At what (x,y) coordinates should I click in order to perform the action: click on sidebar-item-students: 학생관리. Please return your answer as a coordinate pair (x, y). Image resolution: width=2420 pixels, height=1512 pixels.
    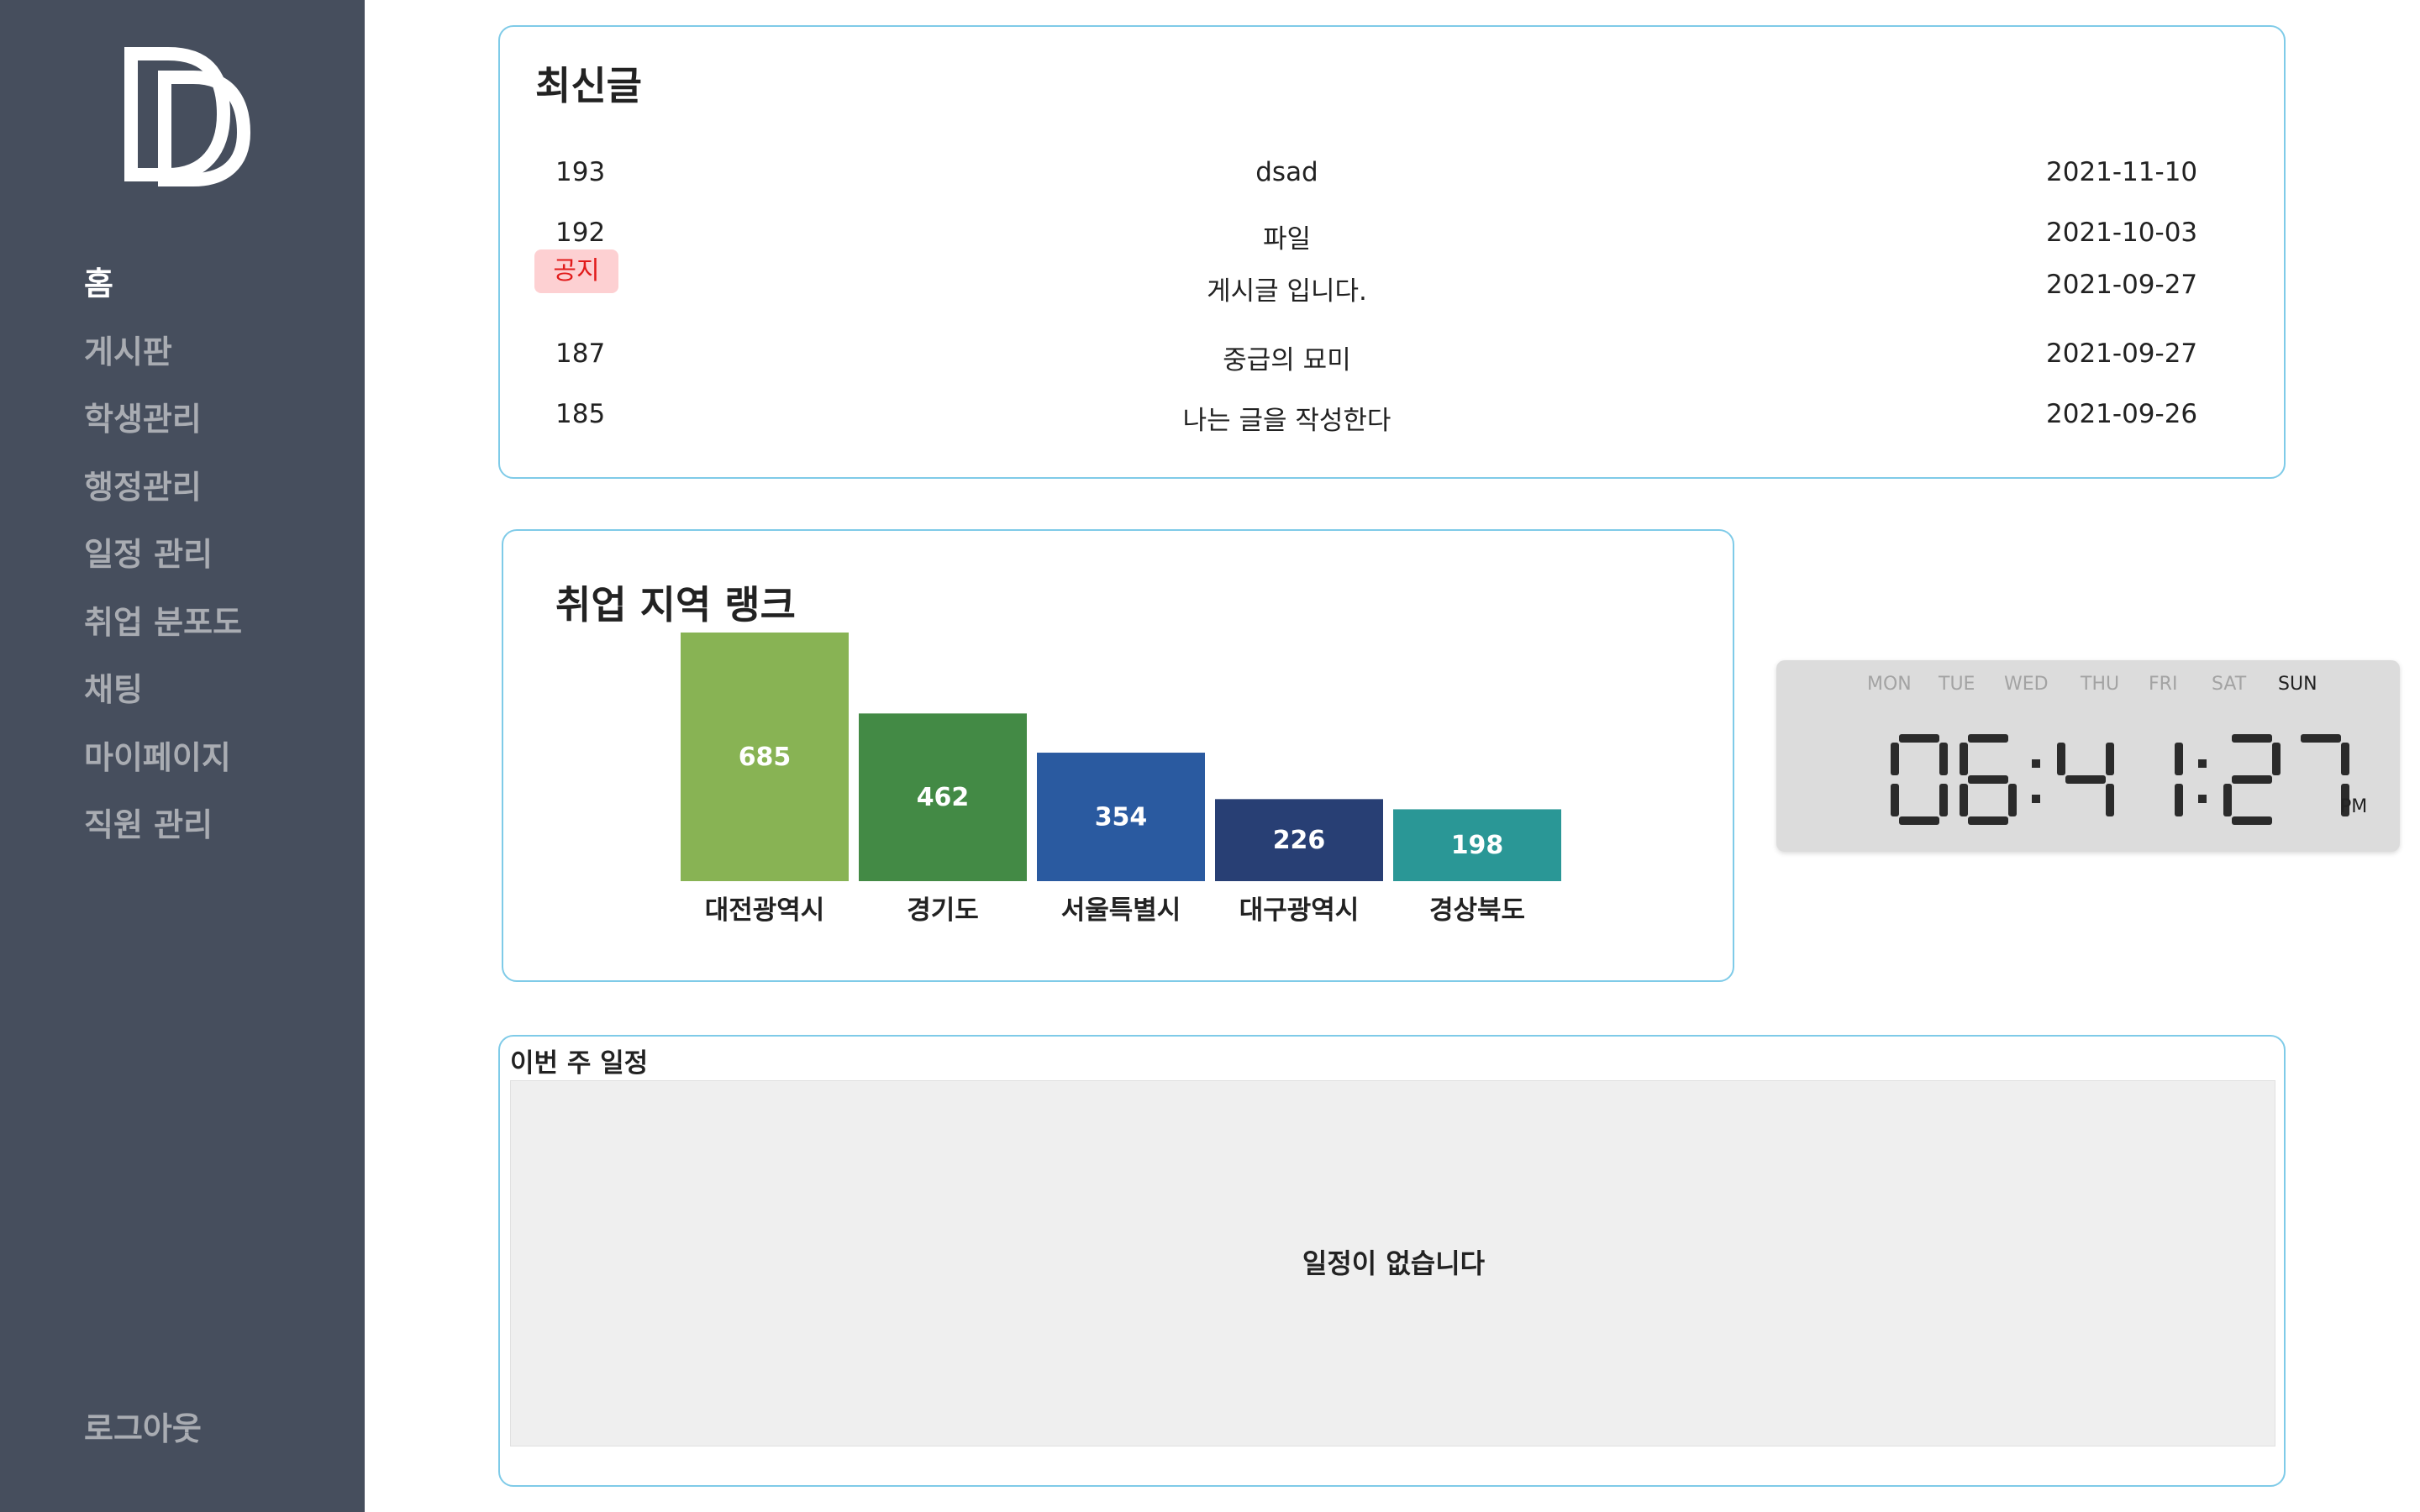
    Looking at the image, I should click on (163, 428).